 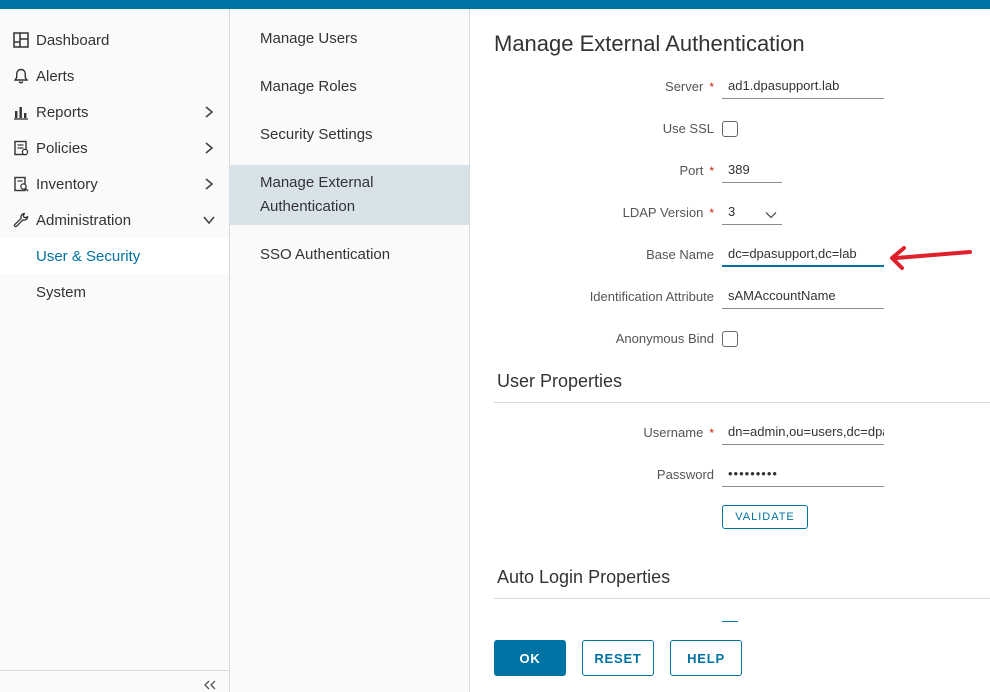 What do you see at coordinates (62, 148) in the screenshot?
I see `nav-label: Policies` at bounding box center [62, 148].